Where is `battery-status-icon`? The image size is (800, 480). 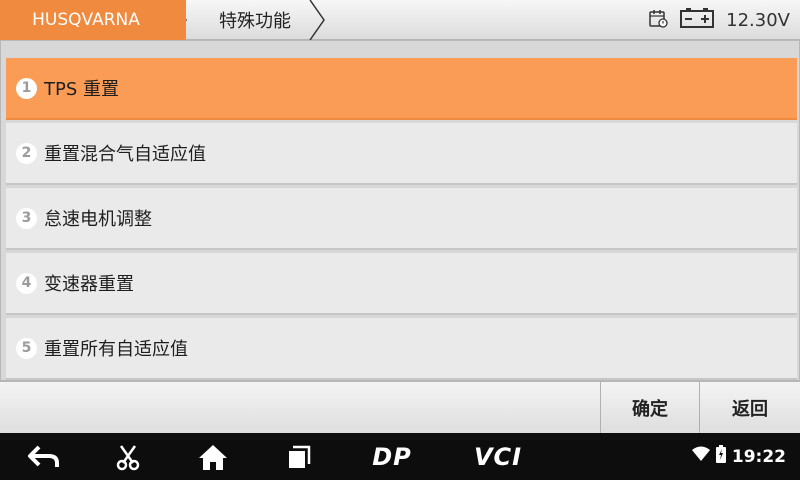
battery-status-icon is located at coordinates (720, 456).